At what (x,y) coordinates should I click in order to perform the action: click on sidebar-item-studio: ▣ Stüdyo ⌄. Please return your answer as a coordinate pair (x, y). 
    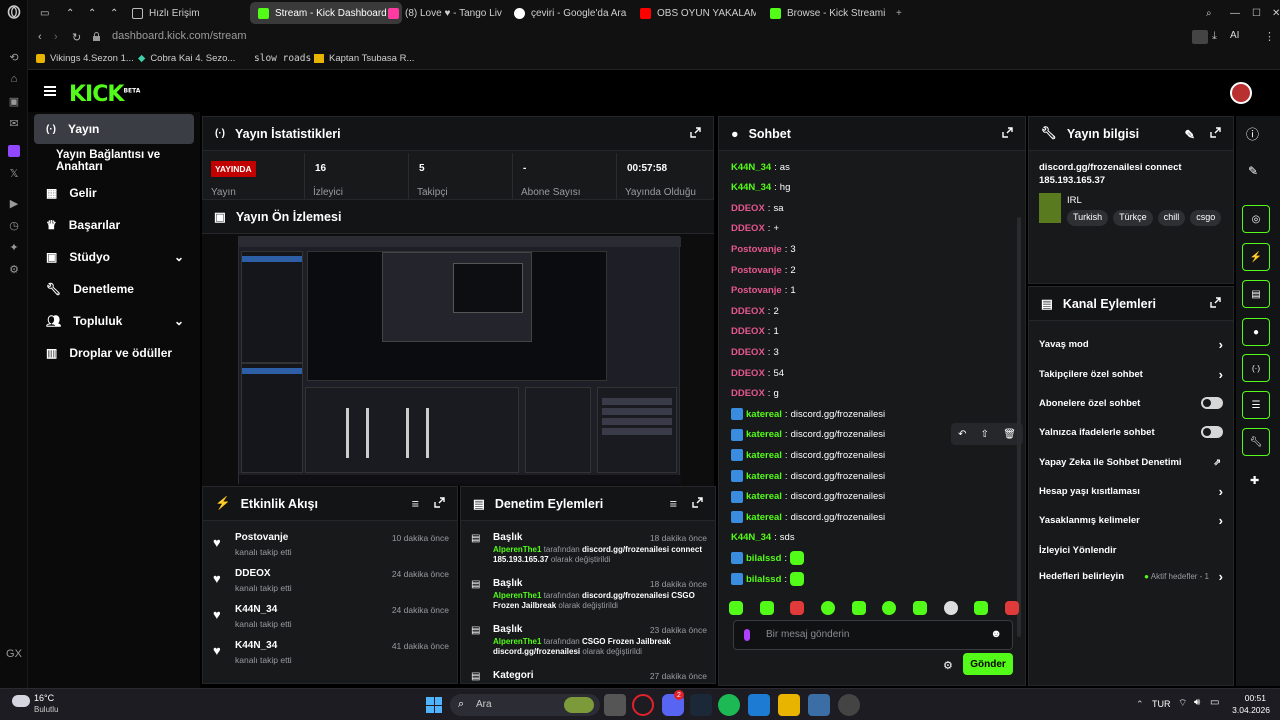
    Looking at the image, I should click on (114, 257).